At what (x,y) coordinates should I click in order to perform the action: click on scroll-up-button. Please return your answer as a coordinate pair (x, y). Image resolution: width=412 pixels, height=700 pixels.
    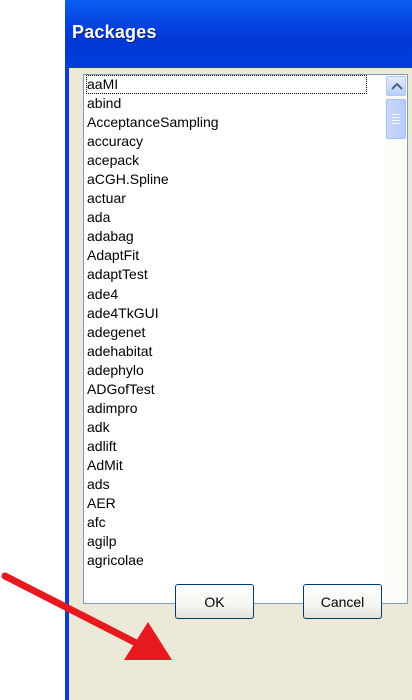
    Looking at the image, I should click on (396, 86).